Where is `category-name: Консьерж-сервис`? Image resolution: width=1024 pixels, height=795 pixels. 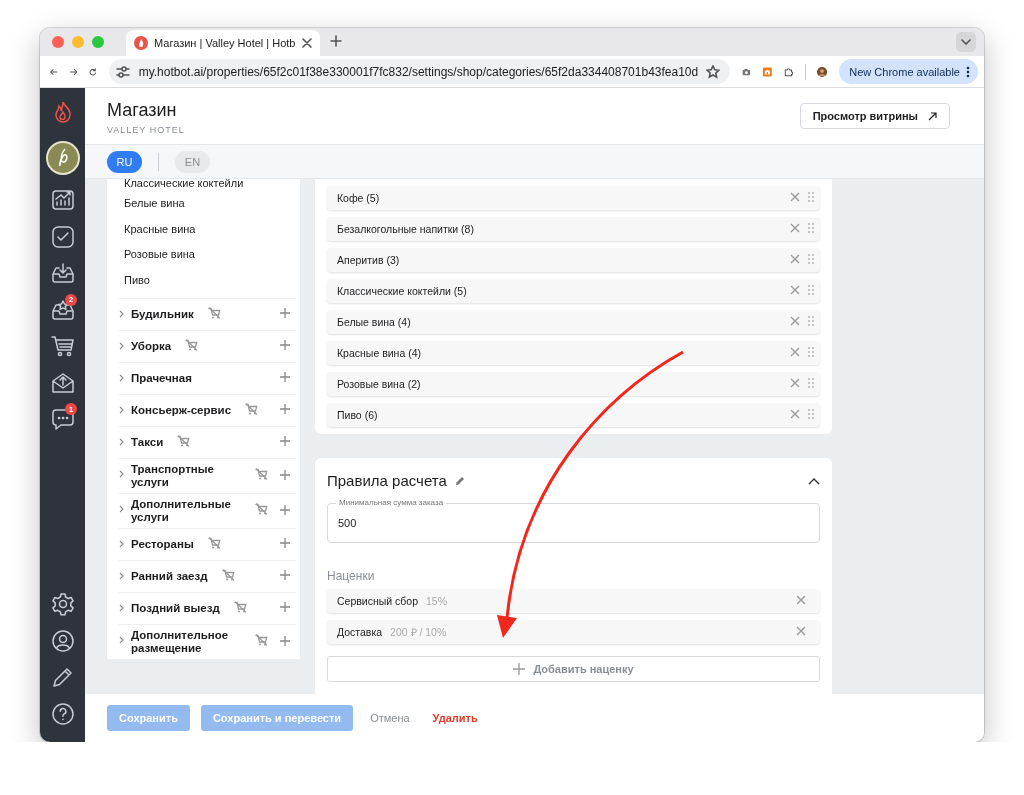
category-name: Консьерж-сервис is located at coordinates (181, 410).